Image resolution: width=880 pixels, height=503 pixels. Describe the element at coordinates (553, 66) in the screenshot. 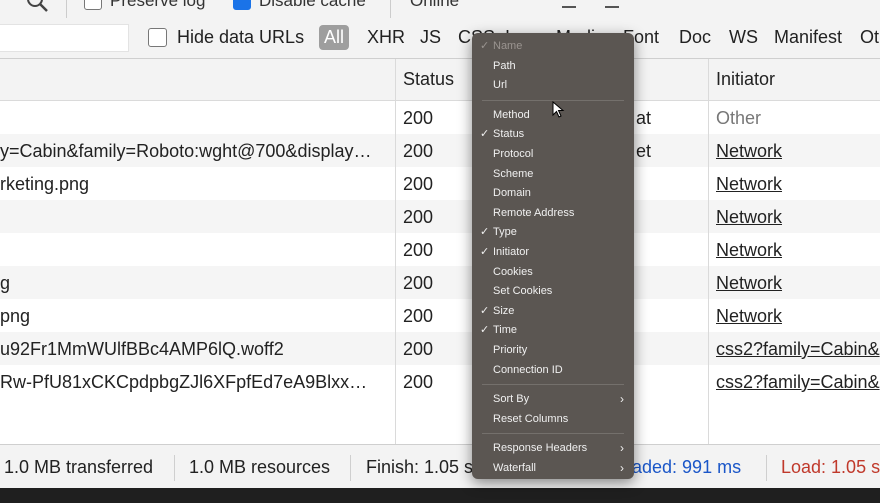

I see `menu-item-path: Path` at that location.